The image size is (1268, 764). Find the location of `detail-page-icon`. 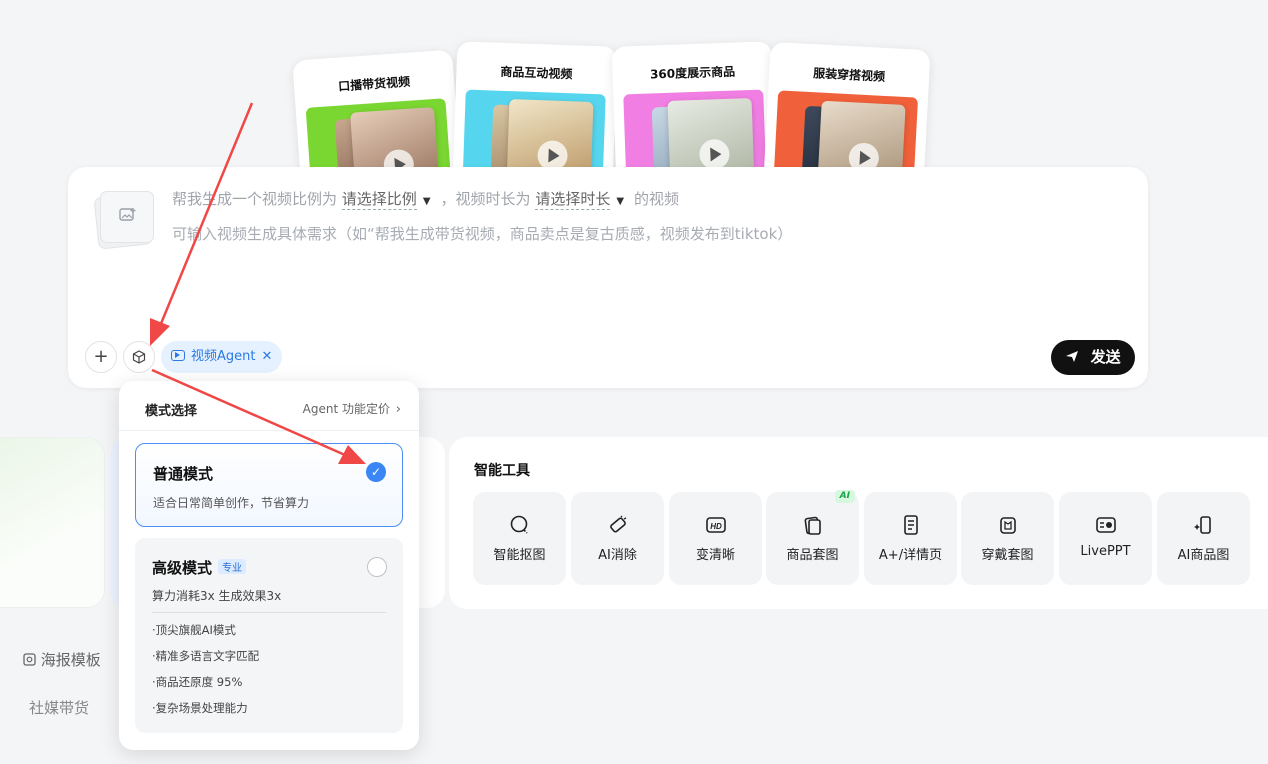

detail-page-icon is located at coordinates (910, 526).